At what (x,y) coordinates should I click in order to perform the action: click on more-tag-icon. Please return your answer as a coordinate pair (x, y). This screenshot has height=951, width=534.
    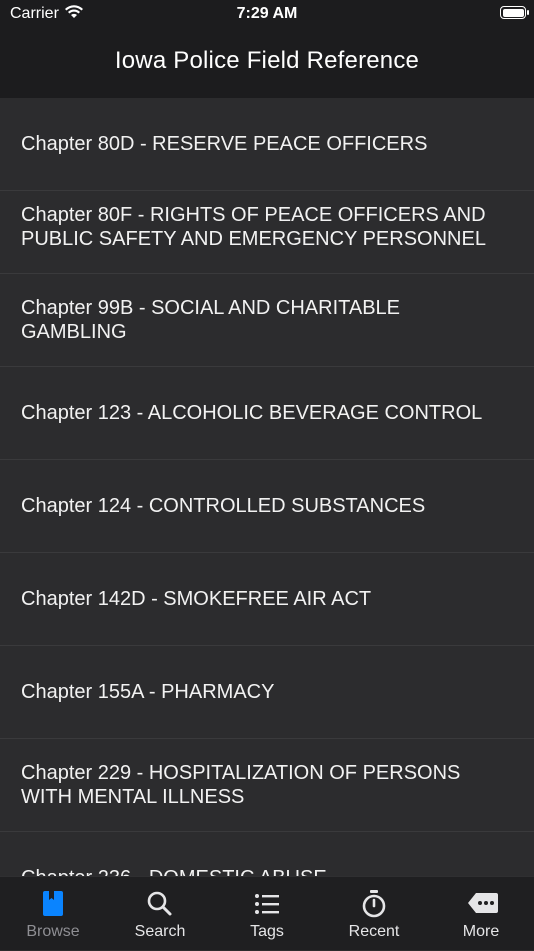
    Looking at the image, I should click on (483, 903).